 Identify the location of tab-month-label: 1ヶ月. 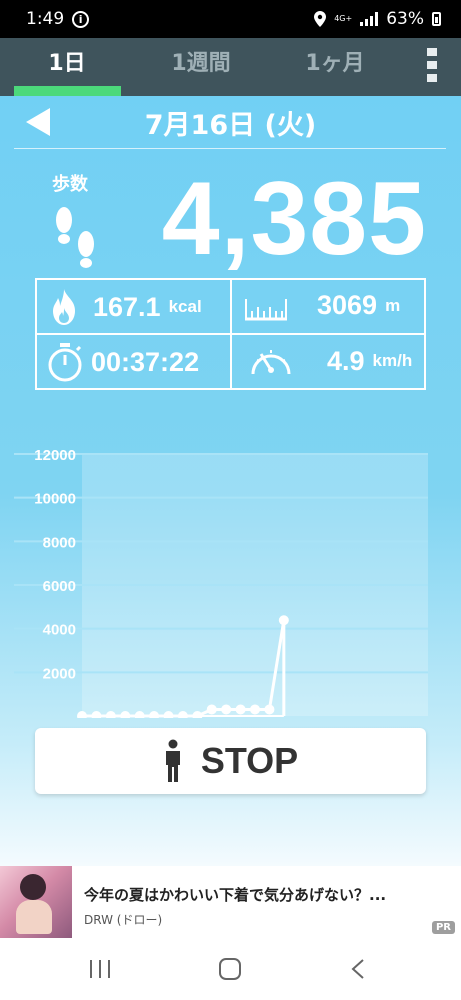
(335, 63).